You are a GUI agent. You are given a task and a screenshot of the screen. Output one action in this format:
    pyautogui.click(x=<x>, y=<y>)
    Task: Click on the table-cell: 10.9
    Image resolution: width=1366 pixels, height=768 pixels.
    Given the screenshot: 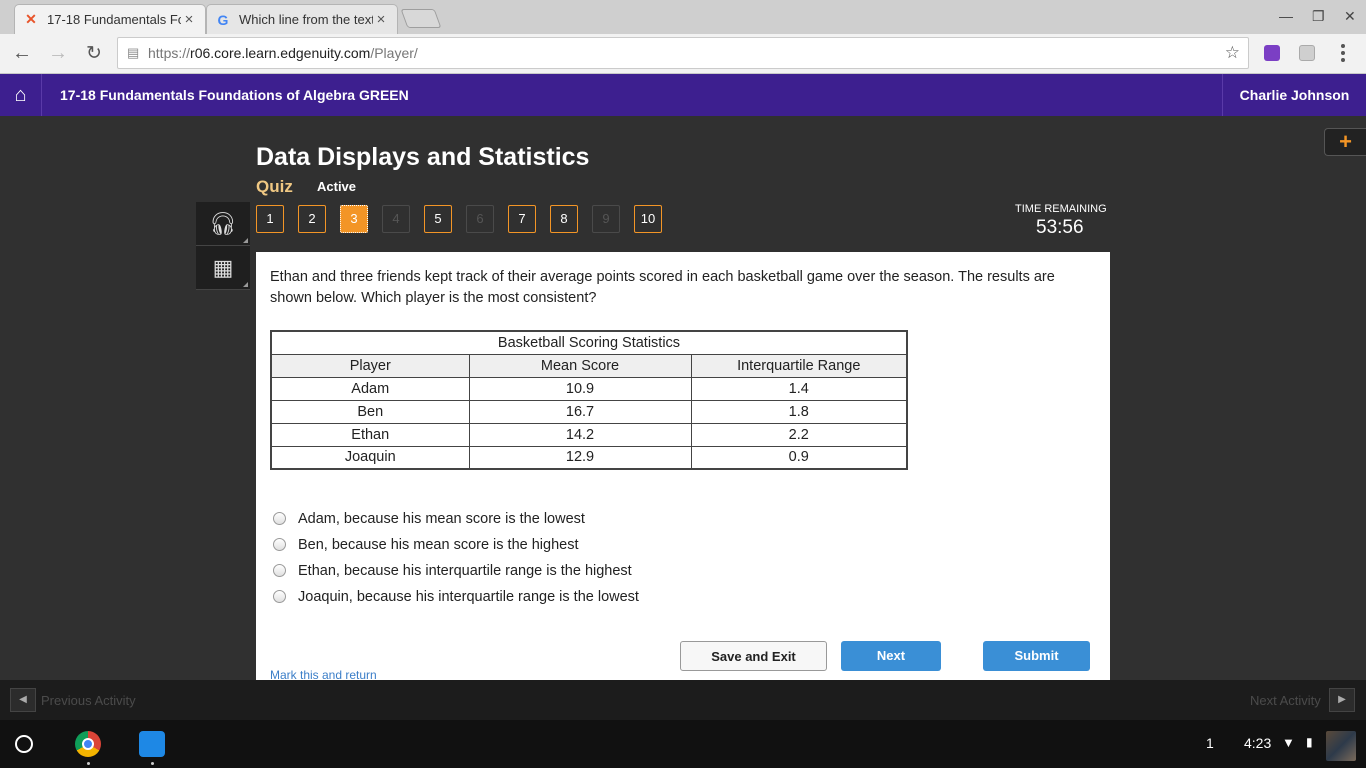 What is the action you would take?
    pyautogui.click(x=580, y=388)
    